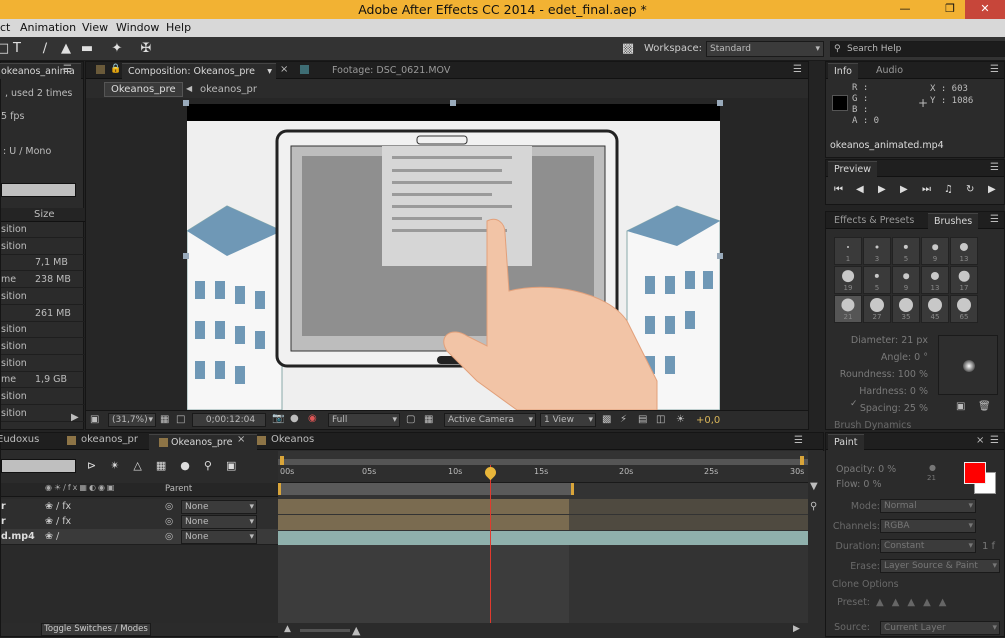 The height and width of the screenshot is (638, 1005). What do you see at coordinates (889, 71) in the screenshot?
I see `tab-audio: Audio` at bounding box center [889, 71].